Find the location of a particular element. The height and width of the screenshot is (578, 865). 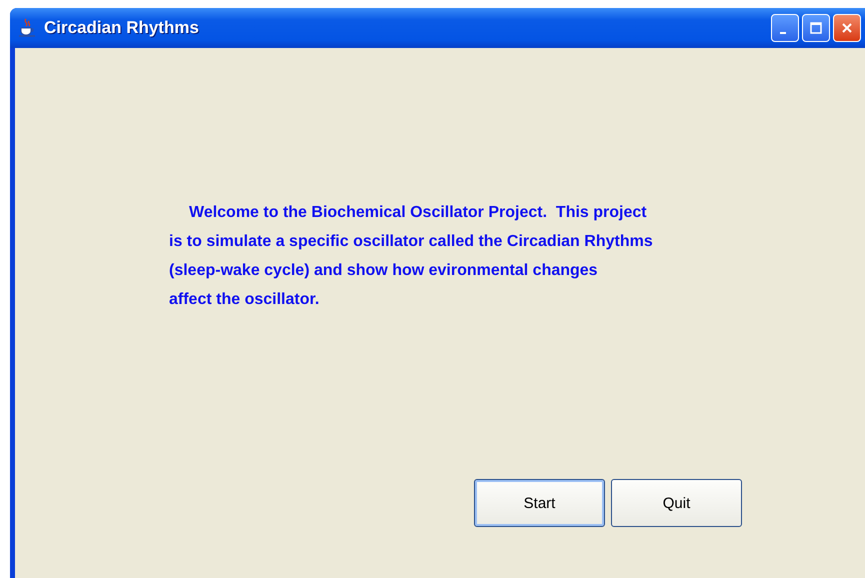

coffee-cup-icon is located at coordinates (27, 28).